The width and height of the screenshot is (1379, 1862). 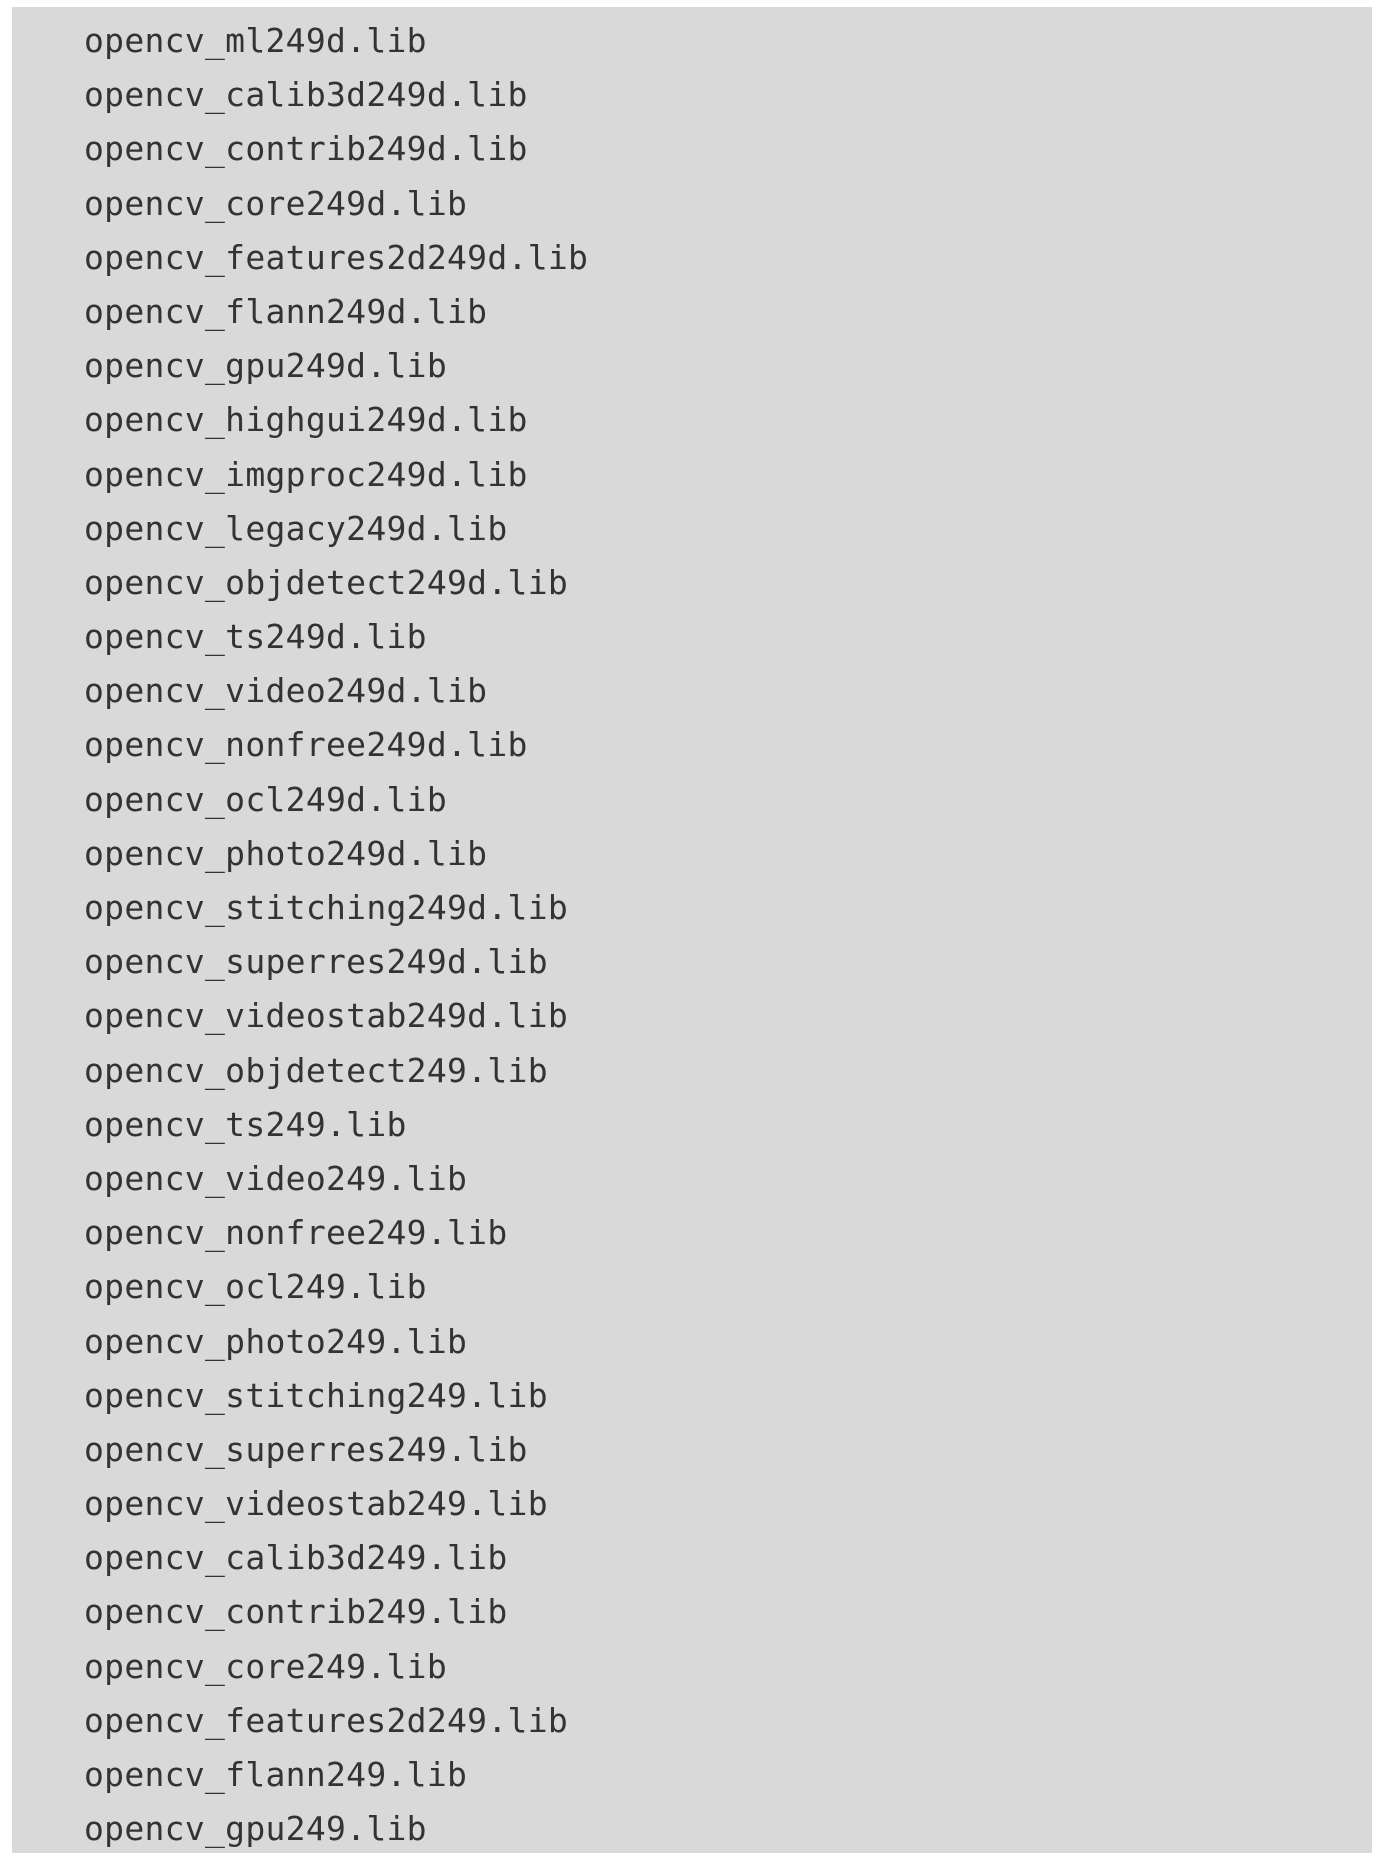 What do you see at coordinates (276, 203) in the screenshot?
I see `code-line: opencv_core249d.lib` at bounding box center [276, 203].